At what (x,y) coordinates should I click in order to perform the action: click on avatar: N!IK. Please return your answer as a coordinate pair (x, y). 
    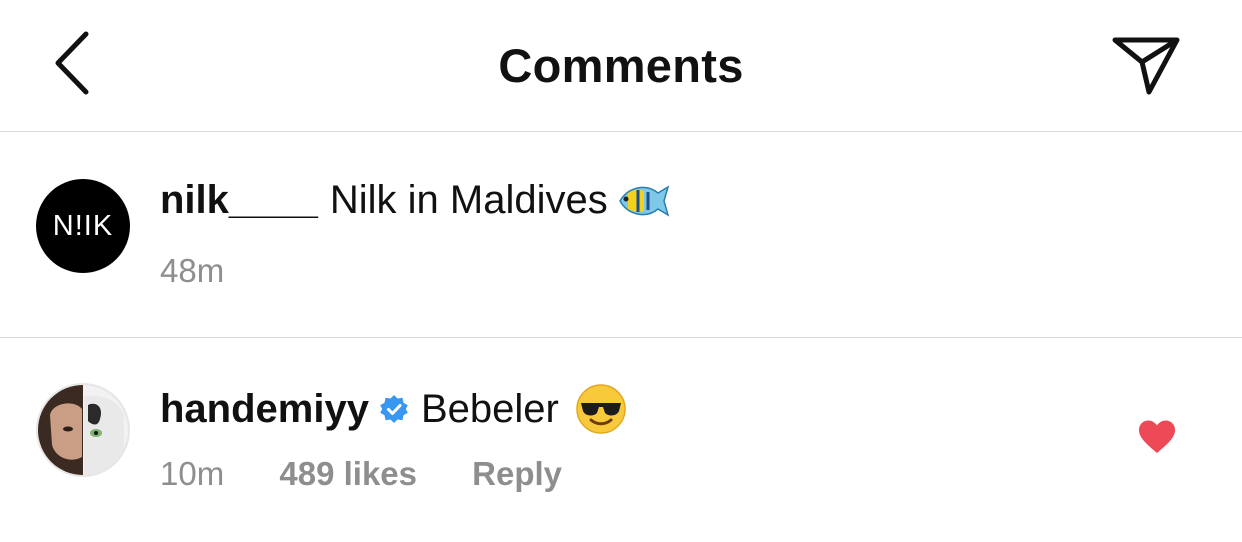
    Looking at the image, I should click on (83, 226).